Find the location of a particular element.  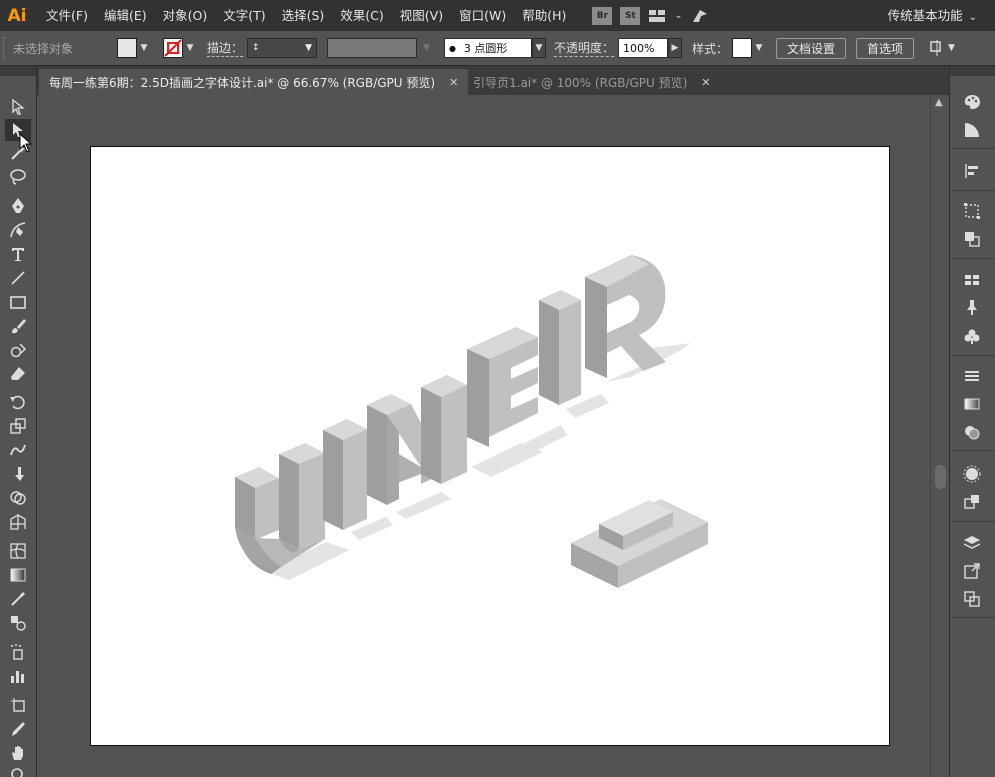

layers-icon is located at coordinates (972, 543).